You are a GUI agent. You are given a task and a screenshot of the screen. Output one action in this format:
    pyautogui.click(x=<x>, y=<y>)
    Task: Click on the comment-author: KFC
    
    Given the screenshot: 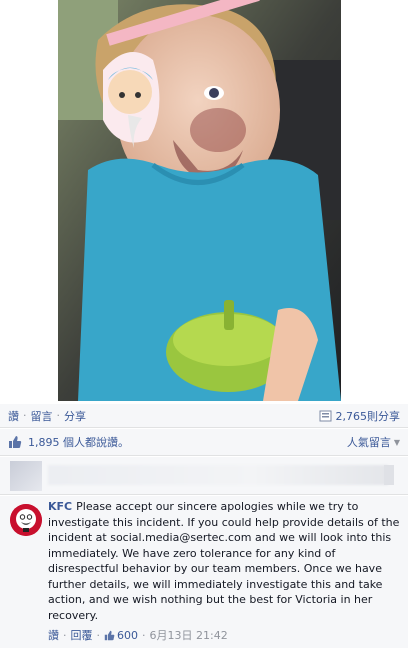 What is the action you would take?
    pyautogui.click(x=60, y=506)
    